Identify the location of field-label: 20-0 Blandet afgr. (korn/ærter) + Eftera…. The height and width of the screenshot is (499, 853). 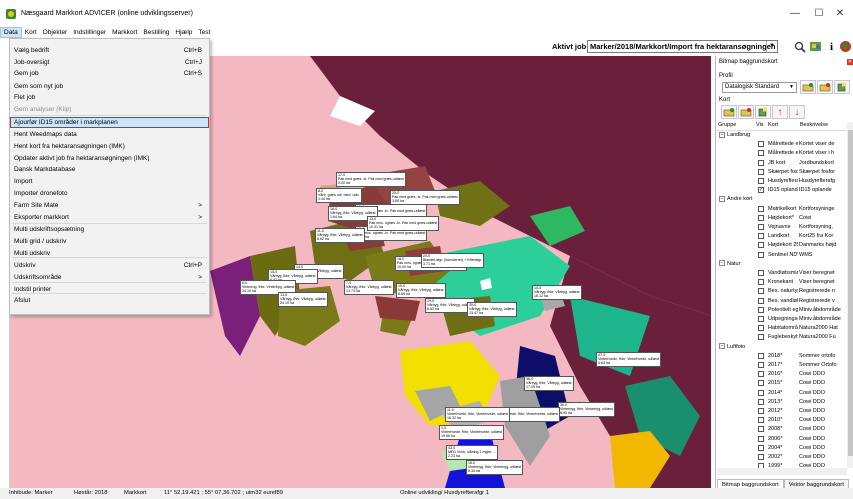
(452, 260).